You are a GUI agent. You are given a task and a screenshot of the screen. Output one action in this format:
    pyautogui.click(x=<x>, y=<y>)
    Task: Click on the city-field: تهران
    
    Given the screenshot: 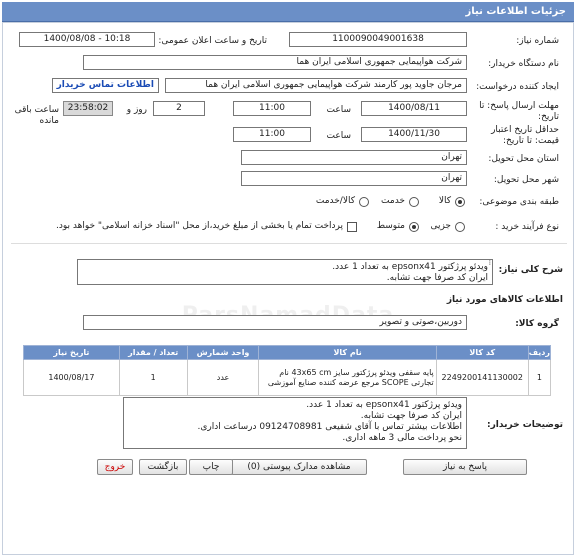 What is the action you would take?
    pyautogui.click(x=354, y=178)
    